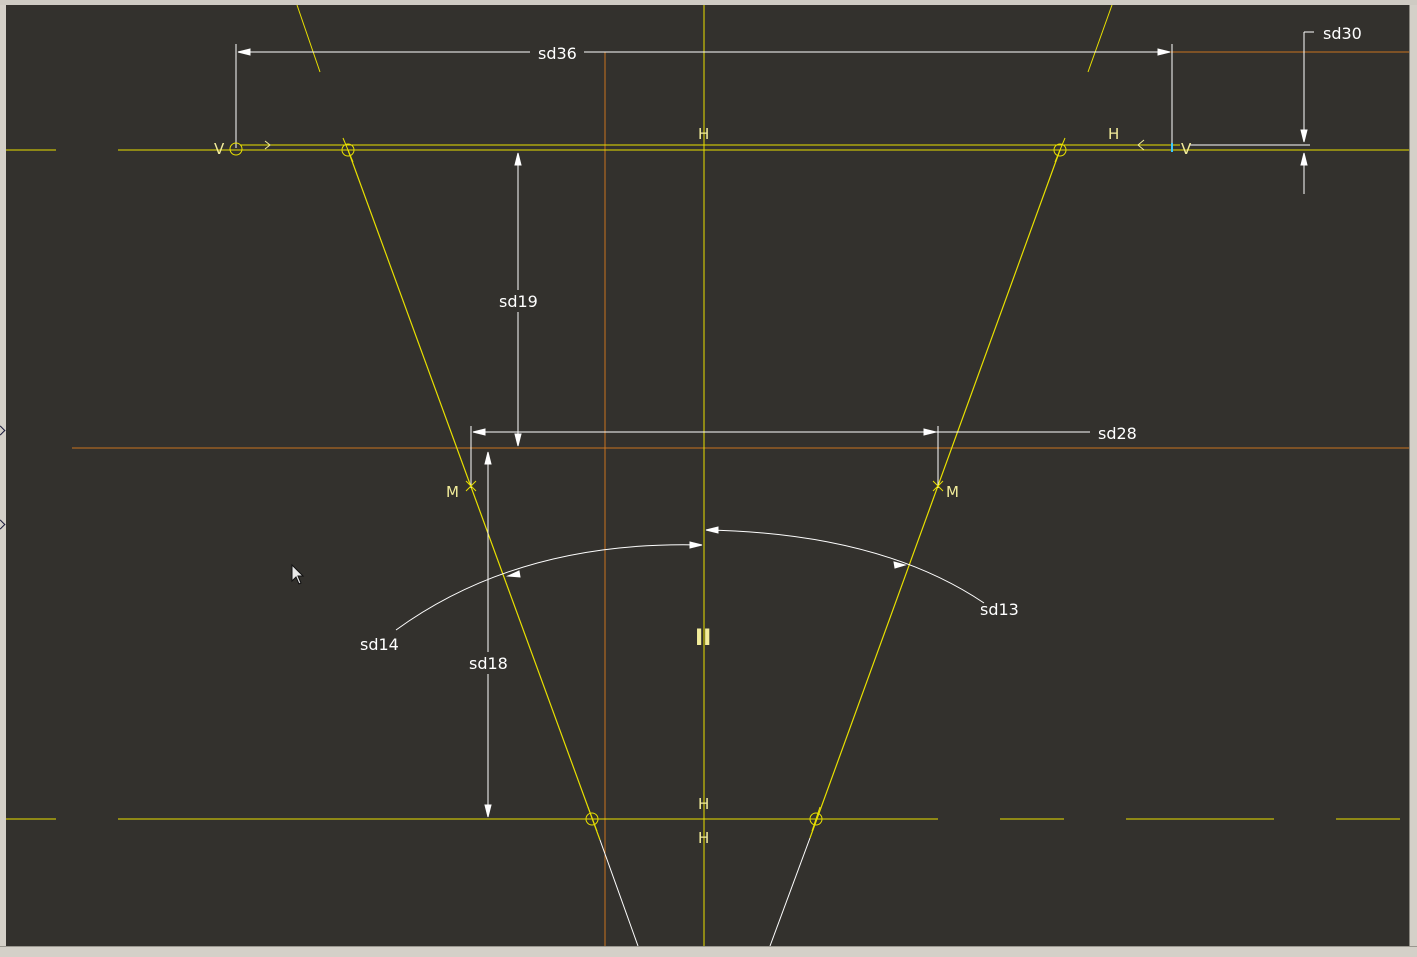 The height and width of the screenshot is (957, 1417). What do you see at coordinates (999, 609) in the screenshot?
I see `dimension-sd13-label: sd13` at bounding box center [999, 609].